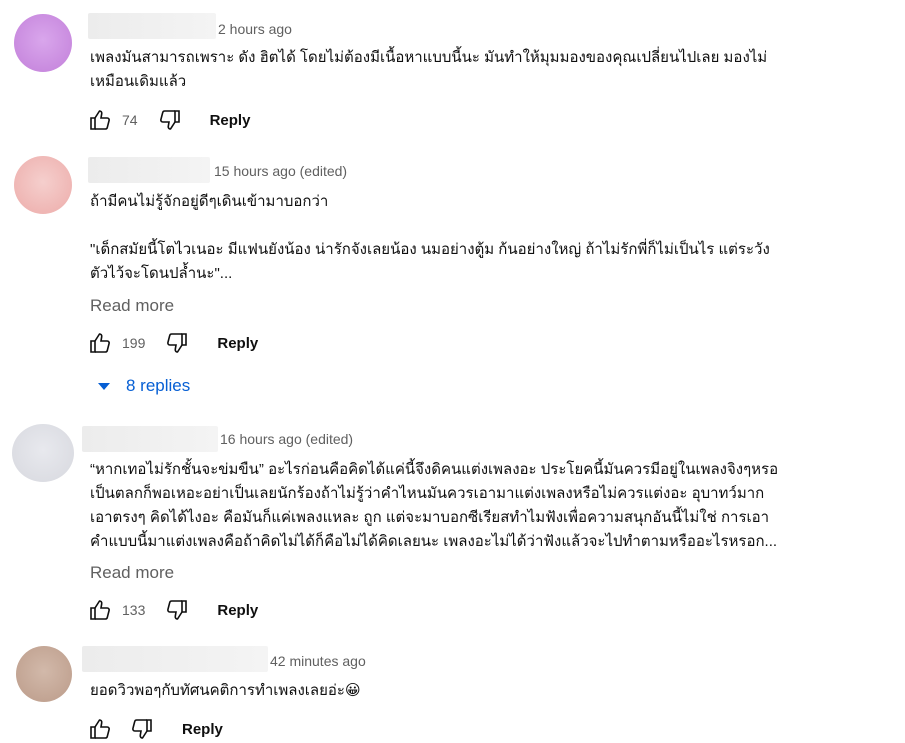 The height and width of the screenshot is (743, 905). What do you see at coordinates (130, 120) in the screenshot?
I see `like-count: 74` at bounding box center [130, 120].